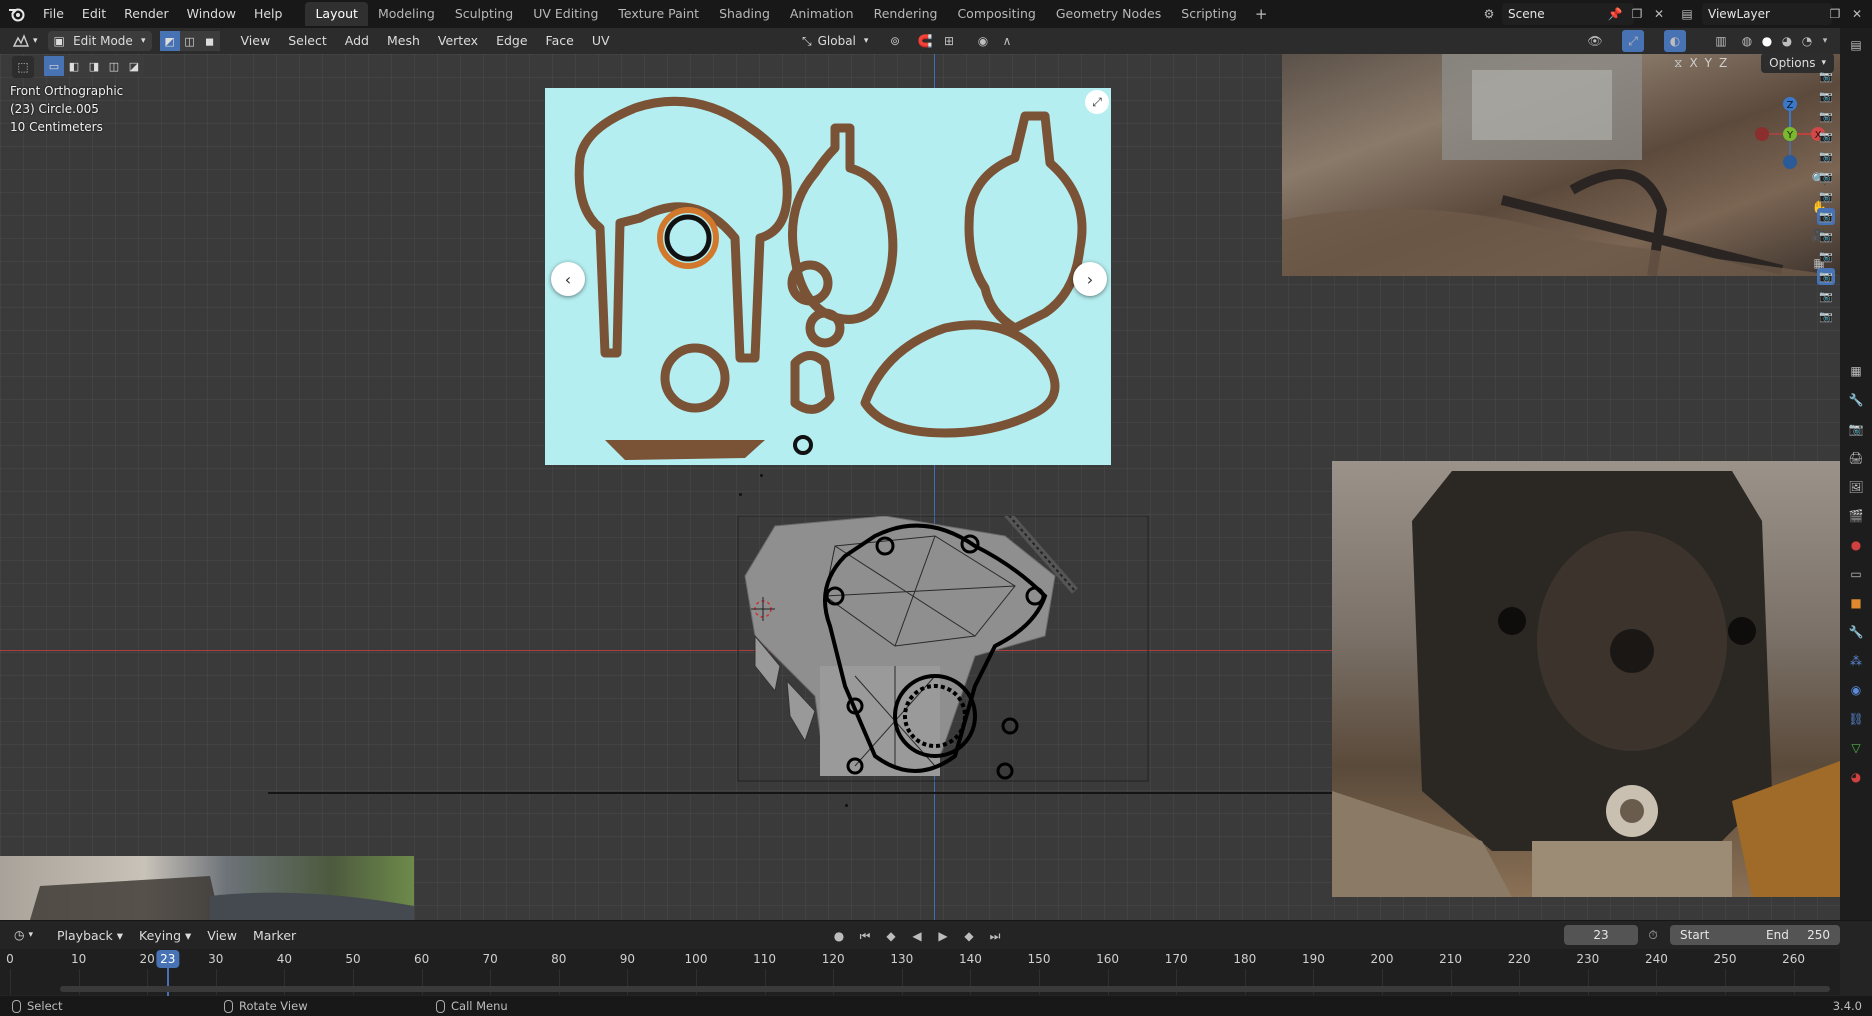  Describe the element at coordinates (835, 41) in the screenshot. I see `transform-orientation-dropdown: ⤡ Global ▾` at that location.